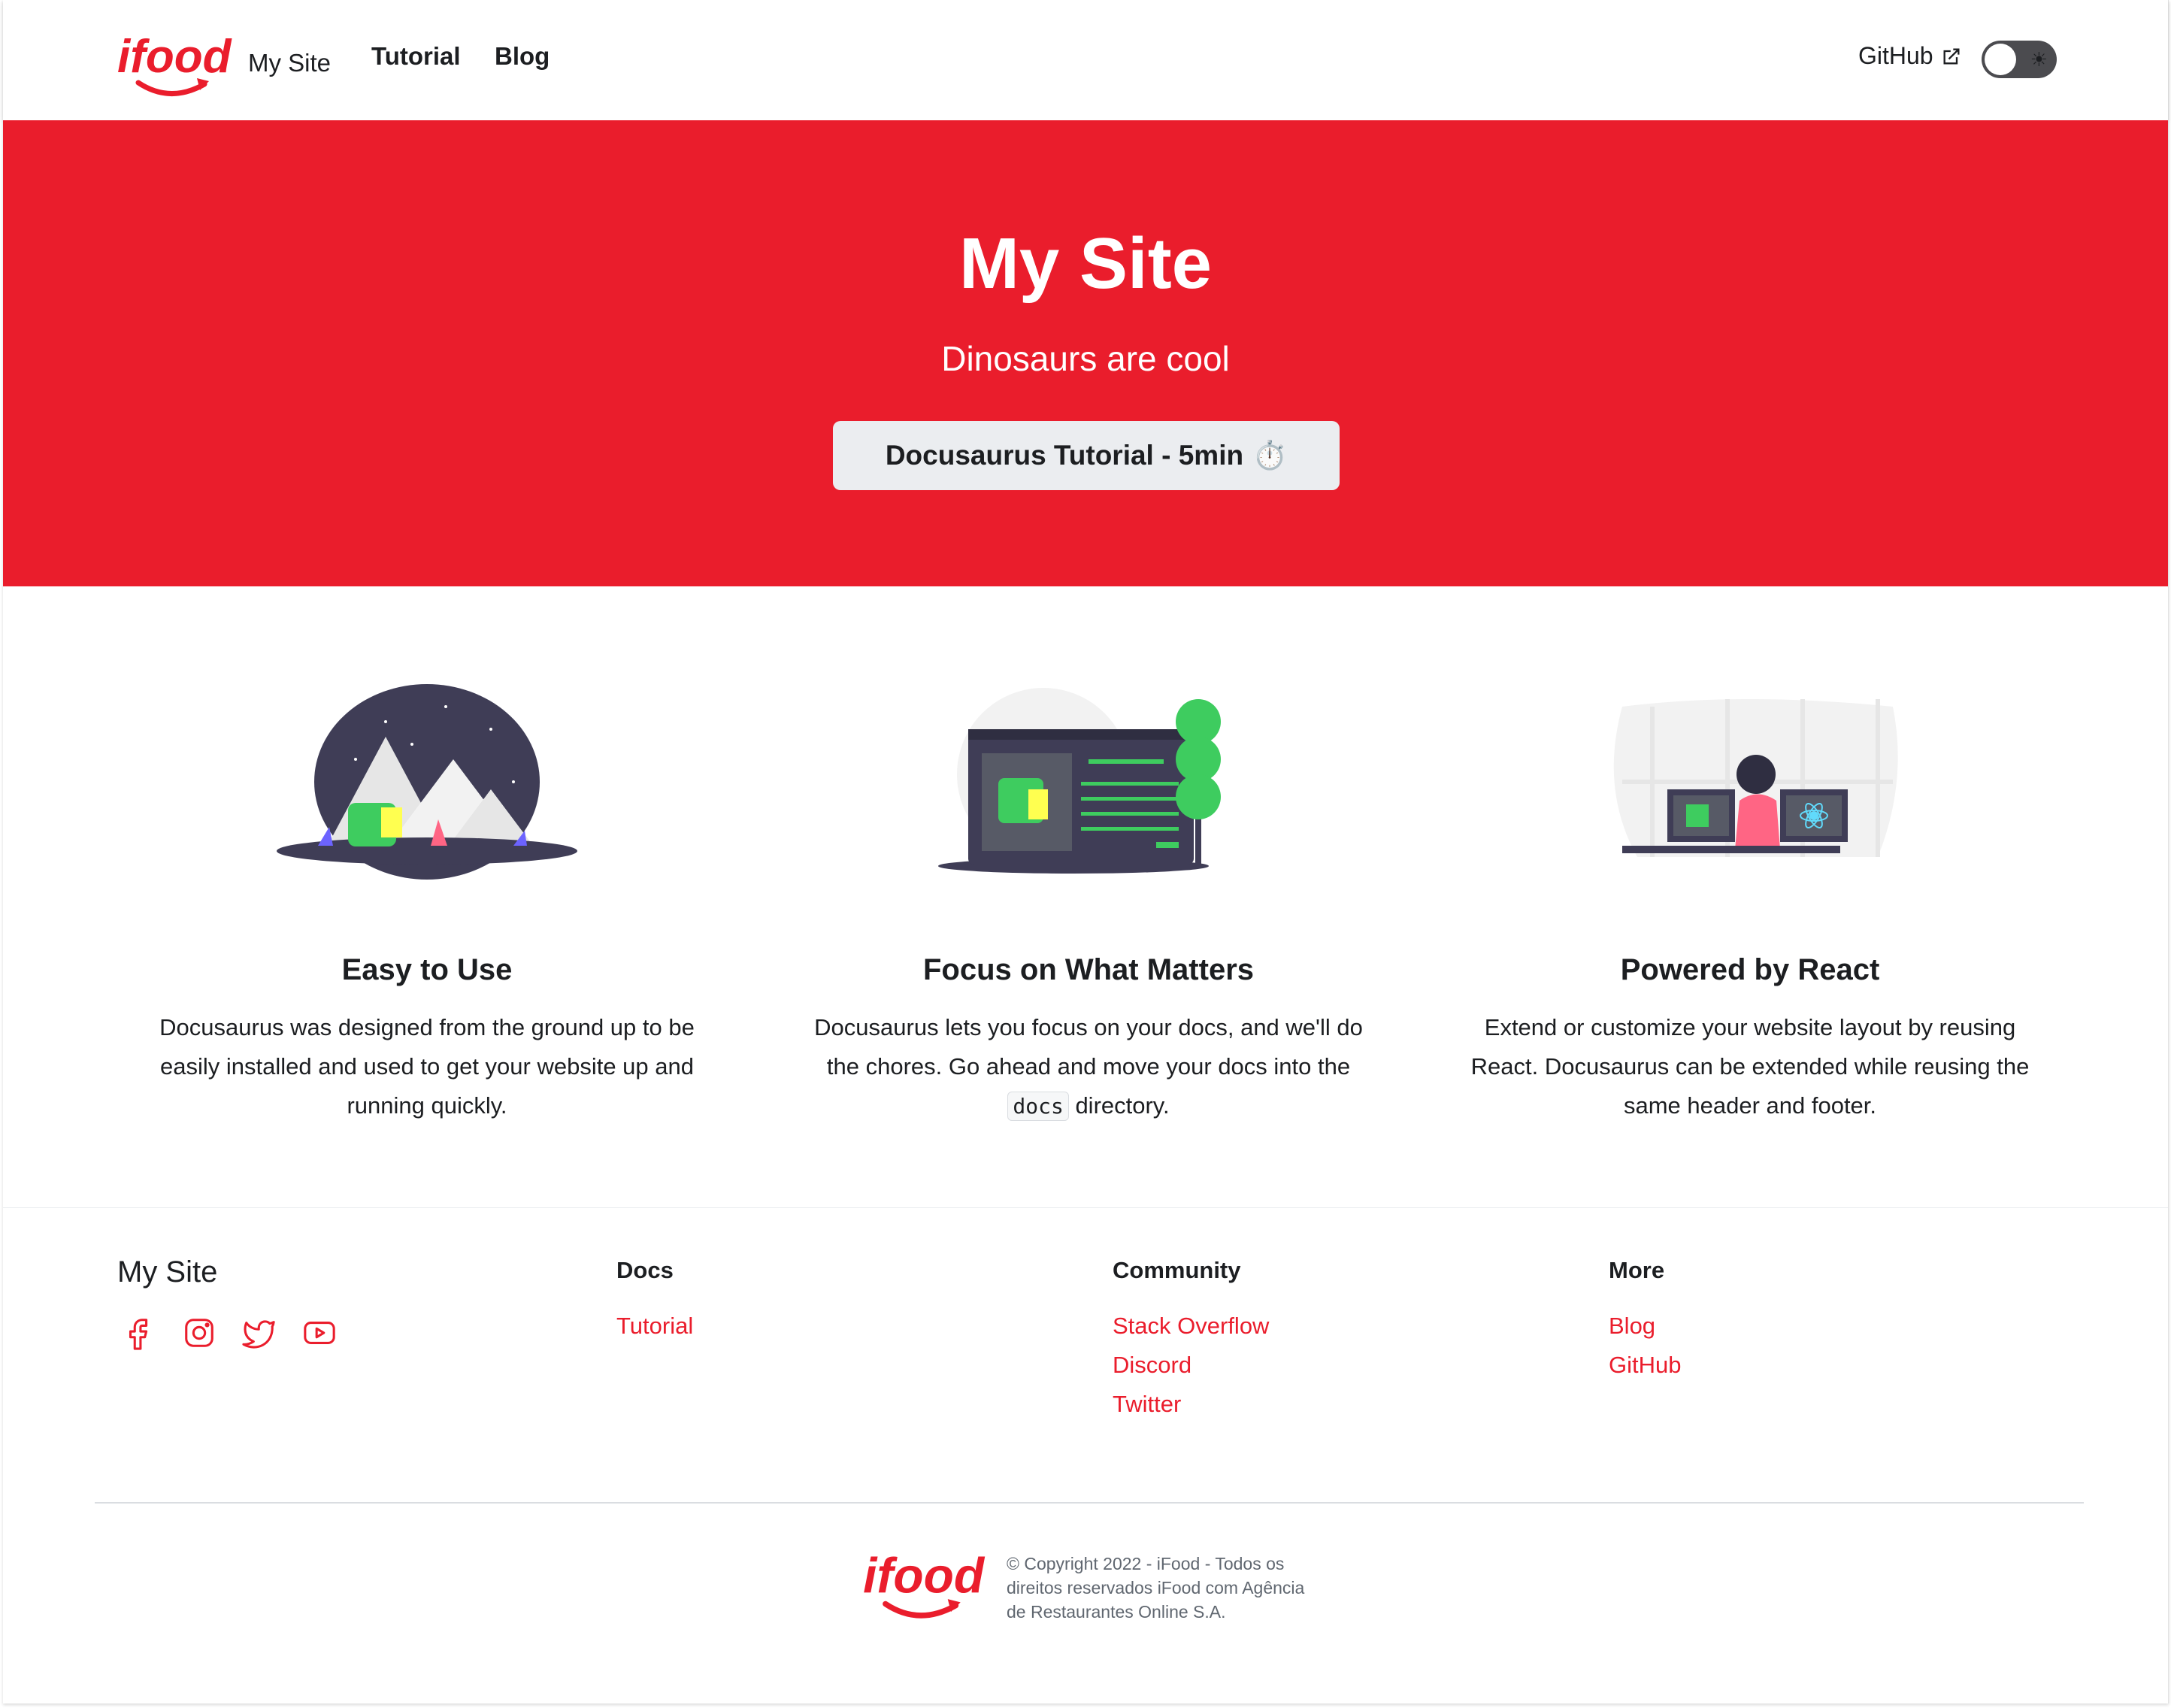 The image size is (2171, 1708). Describe the element at coordinates (259, 1333) in the screenshot. I see `twitter-icon` at that location.